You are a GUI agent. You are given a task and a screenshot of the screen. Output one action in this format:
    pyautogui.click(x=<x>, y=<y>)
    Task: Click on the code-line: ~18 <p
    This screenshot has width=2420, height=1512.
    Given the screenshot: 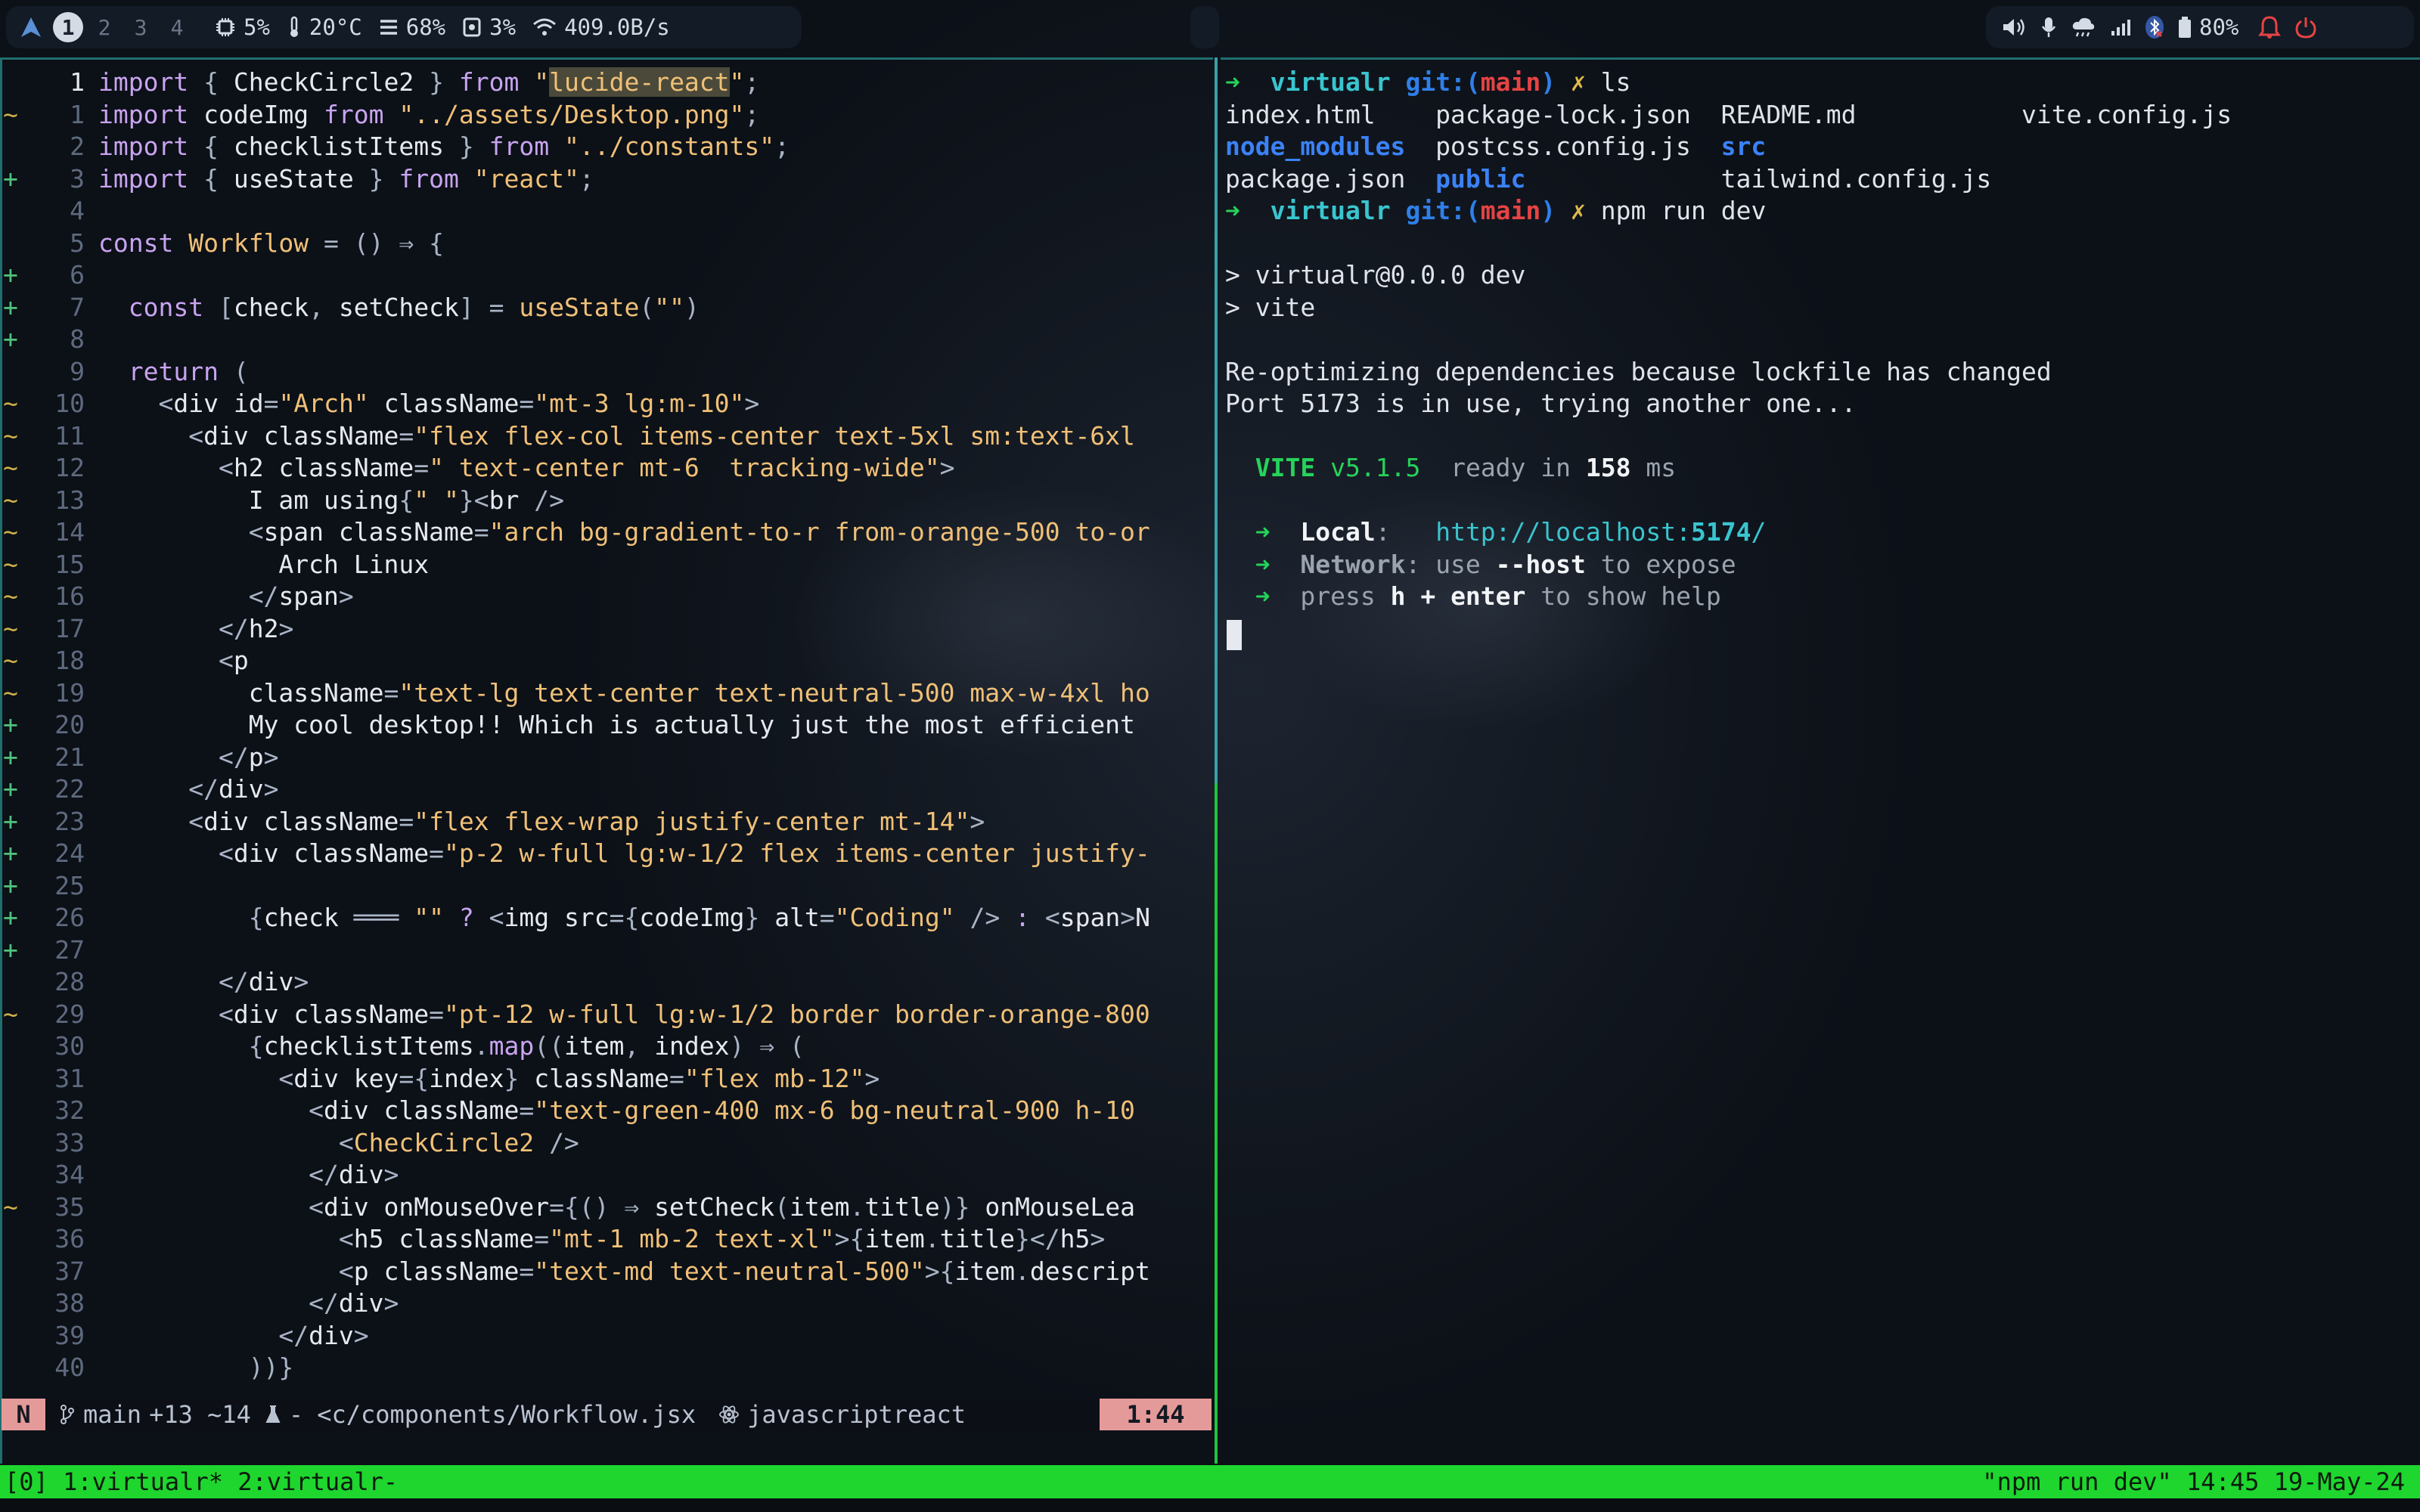 What is the action you would take?
    pyautogui.click(x=605, y=661)
    